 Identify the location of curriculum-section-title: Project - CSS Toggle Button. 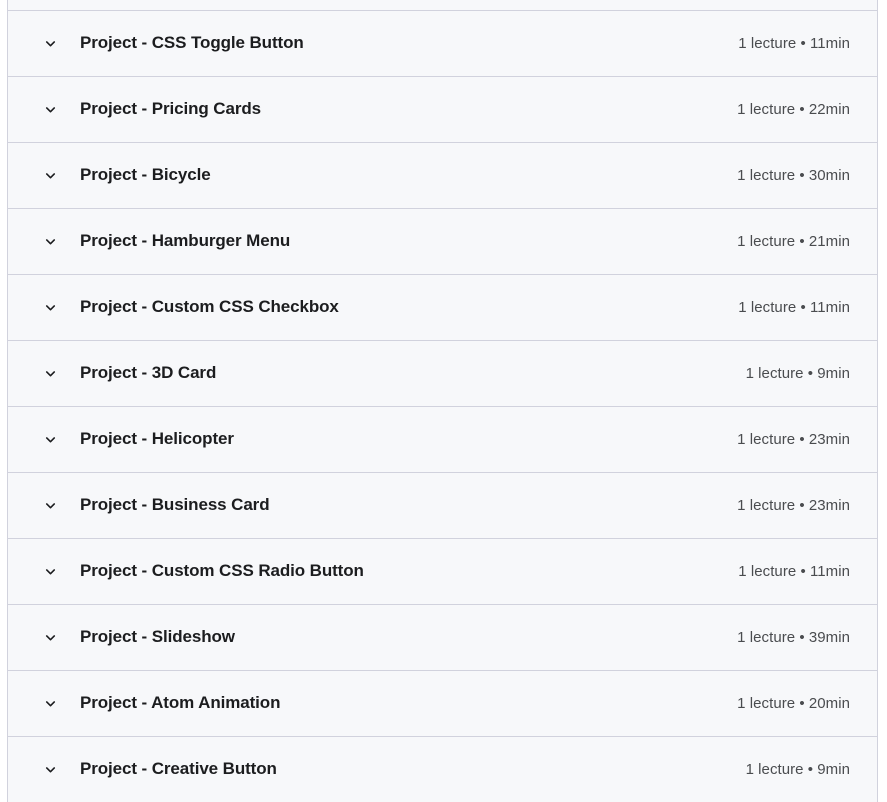
(192, 43).